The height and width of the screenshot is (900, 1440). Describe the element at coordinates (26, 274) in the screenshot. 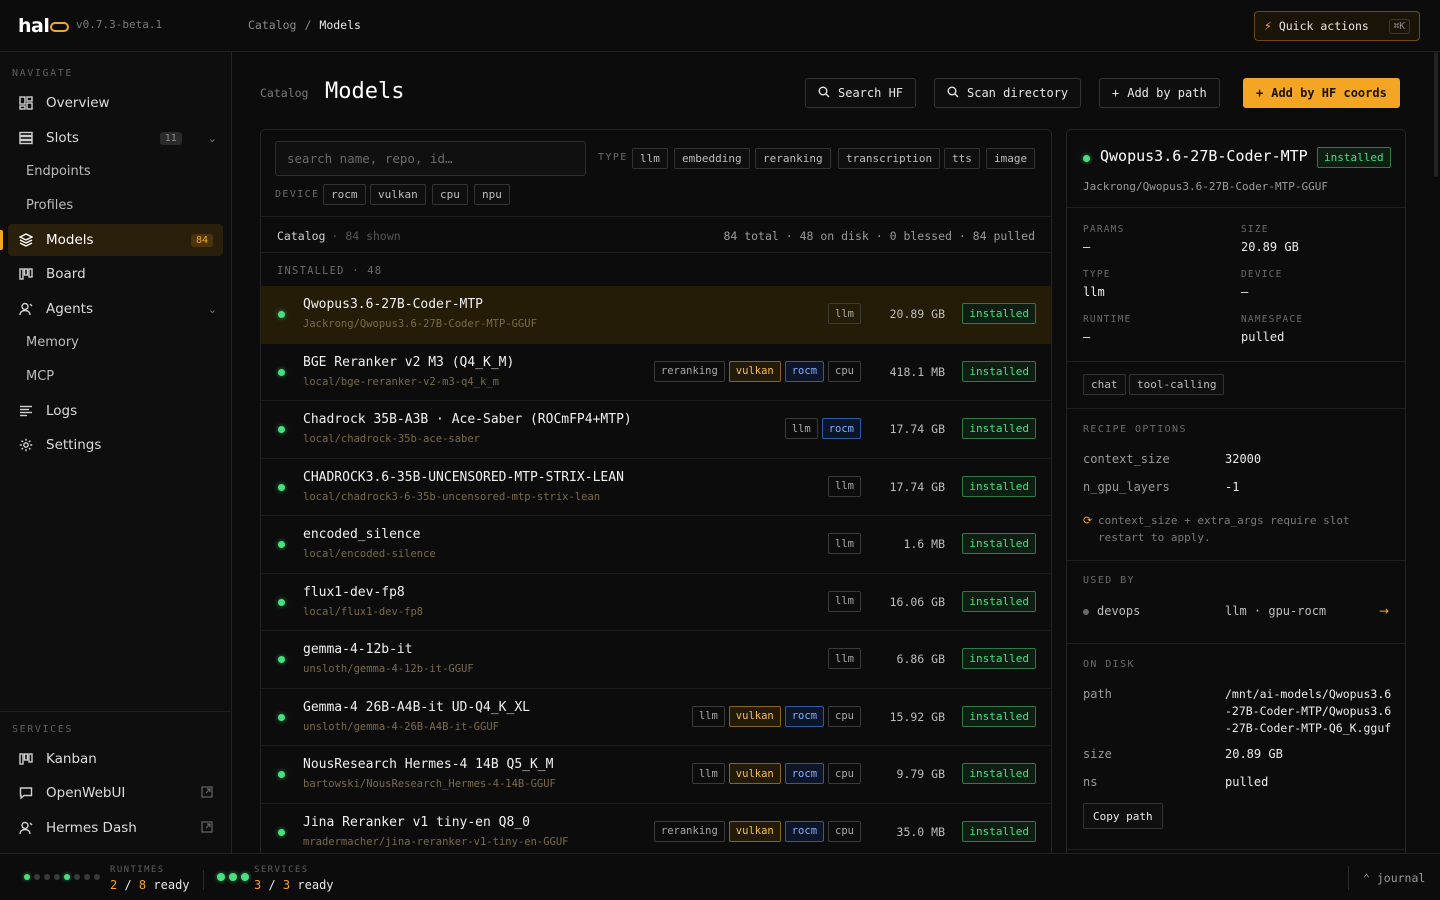

I see `board-icon` at that location.